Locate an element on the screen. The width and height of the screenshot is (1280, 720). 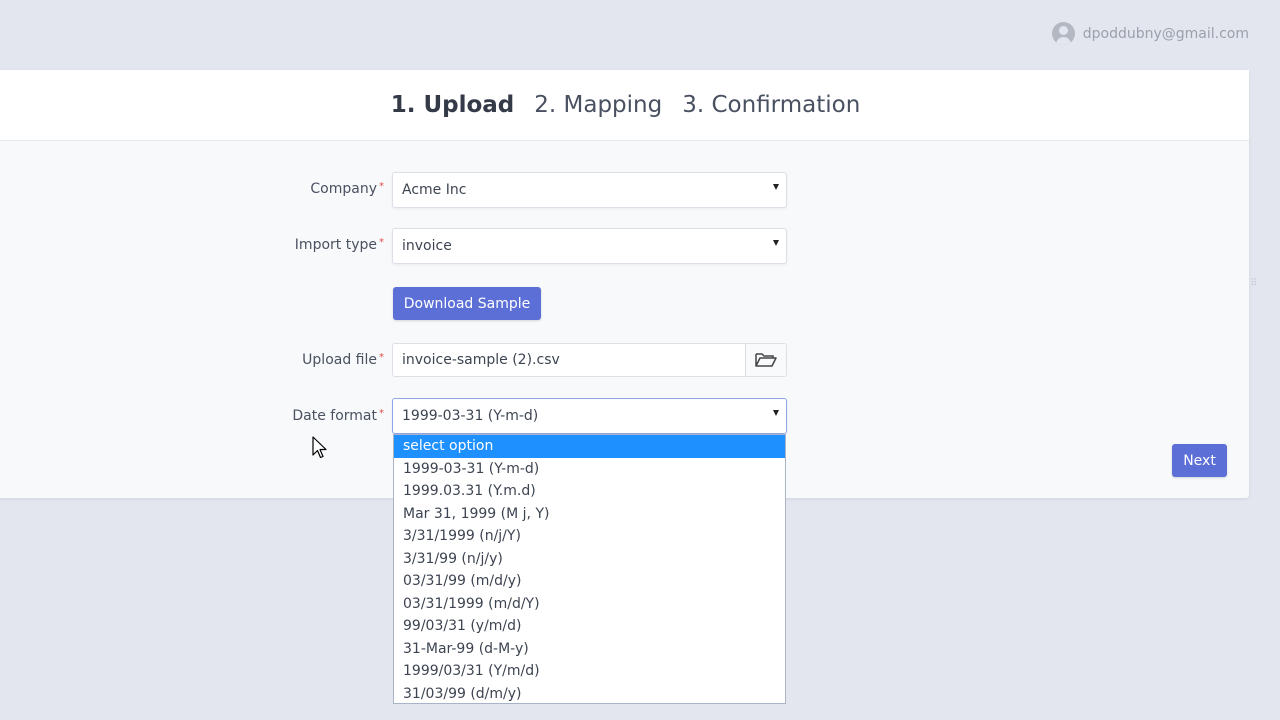
company-label: Company * is located at coordinates (347, 189).